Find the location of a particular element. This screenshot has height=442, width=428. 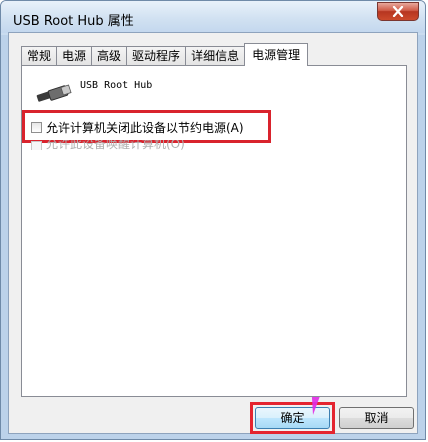

allow-wake-label: 允许此设备唤醒计算机(O) is located at coordinates (115, 145).